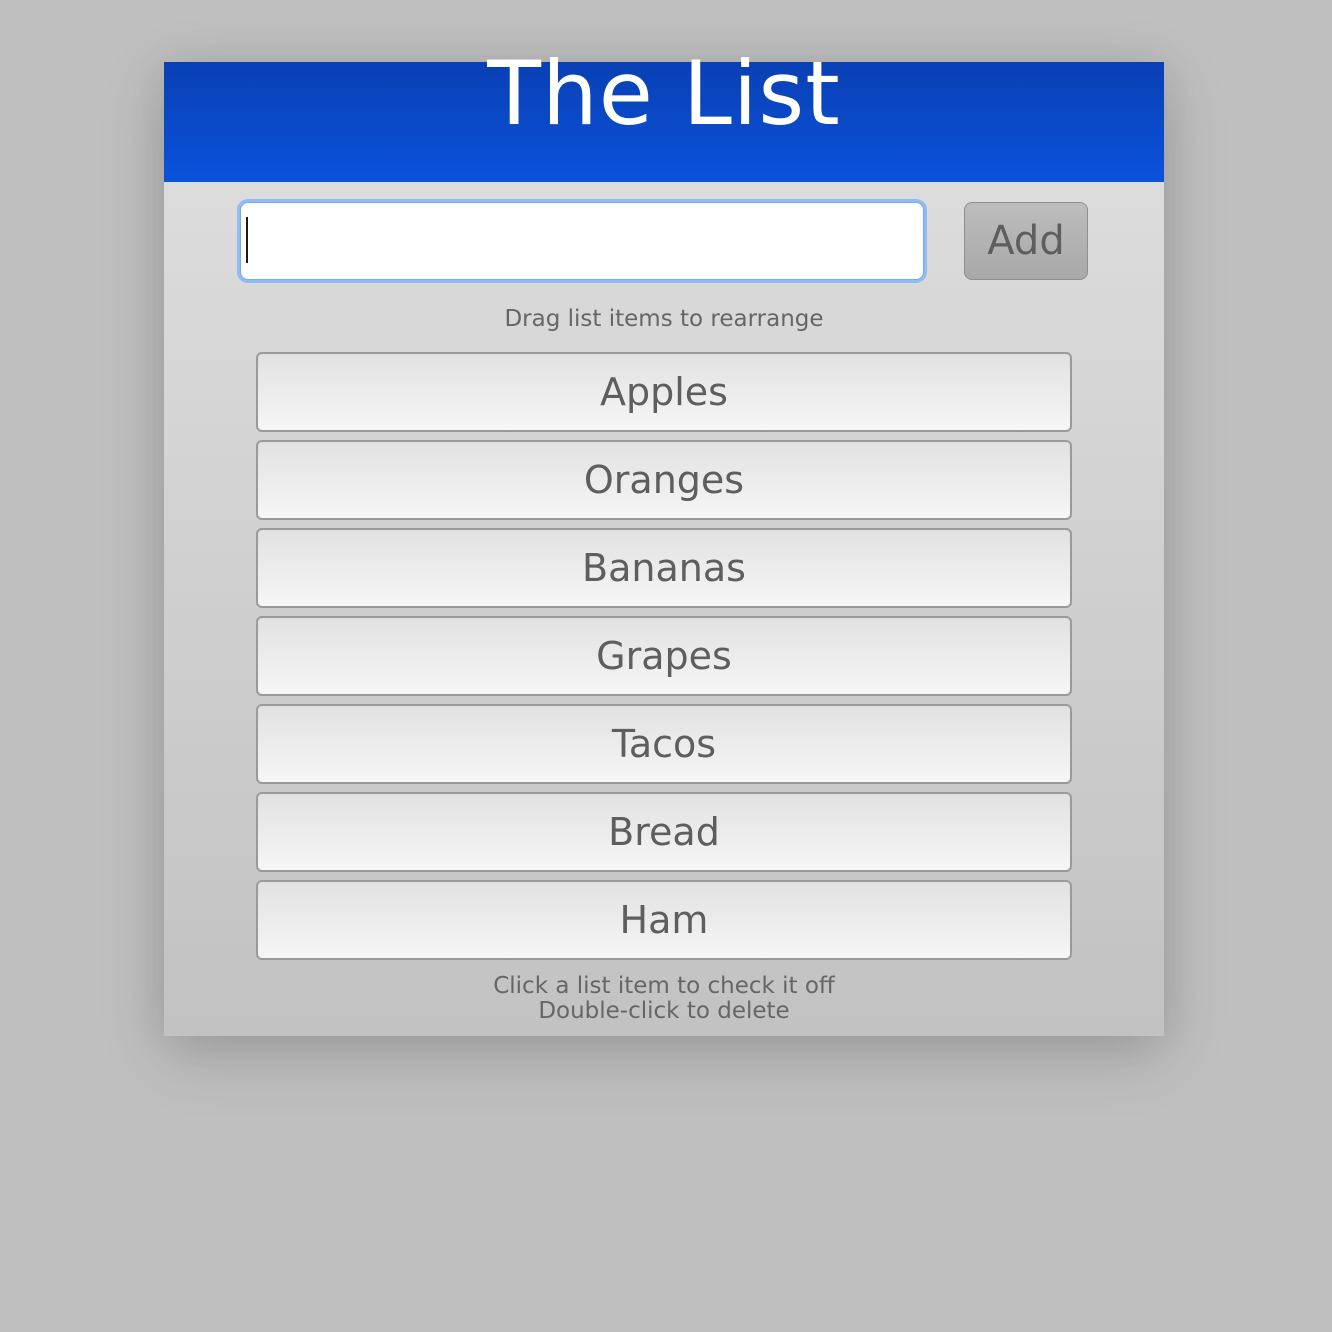 The image size is (1332, 1332). Describe the element at coordinates (664, 832) in the screenshot. I see `list-item: Bread` at that location.